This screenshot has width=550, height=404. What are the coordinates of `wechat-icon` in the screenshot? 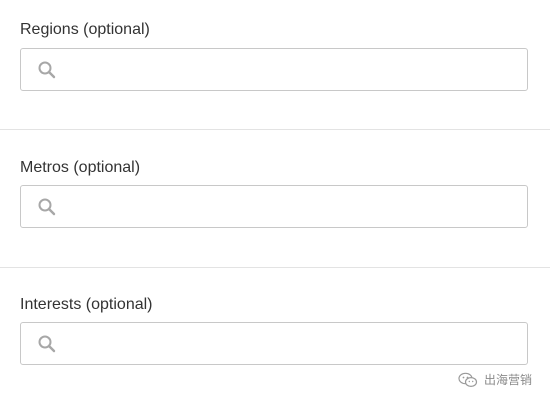 It's located at (468, 379).